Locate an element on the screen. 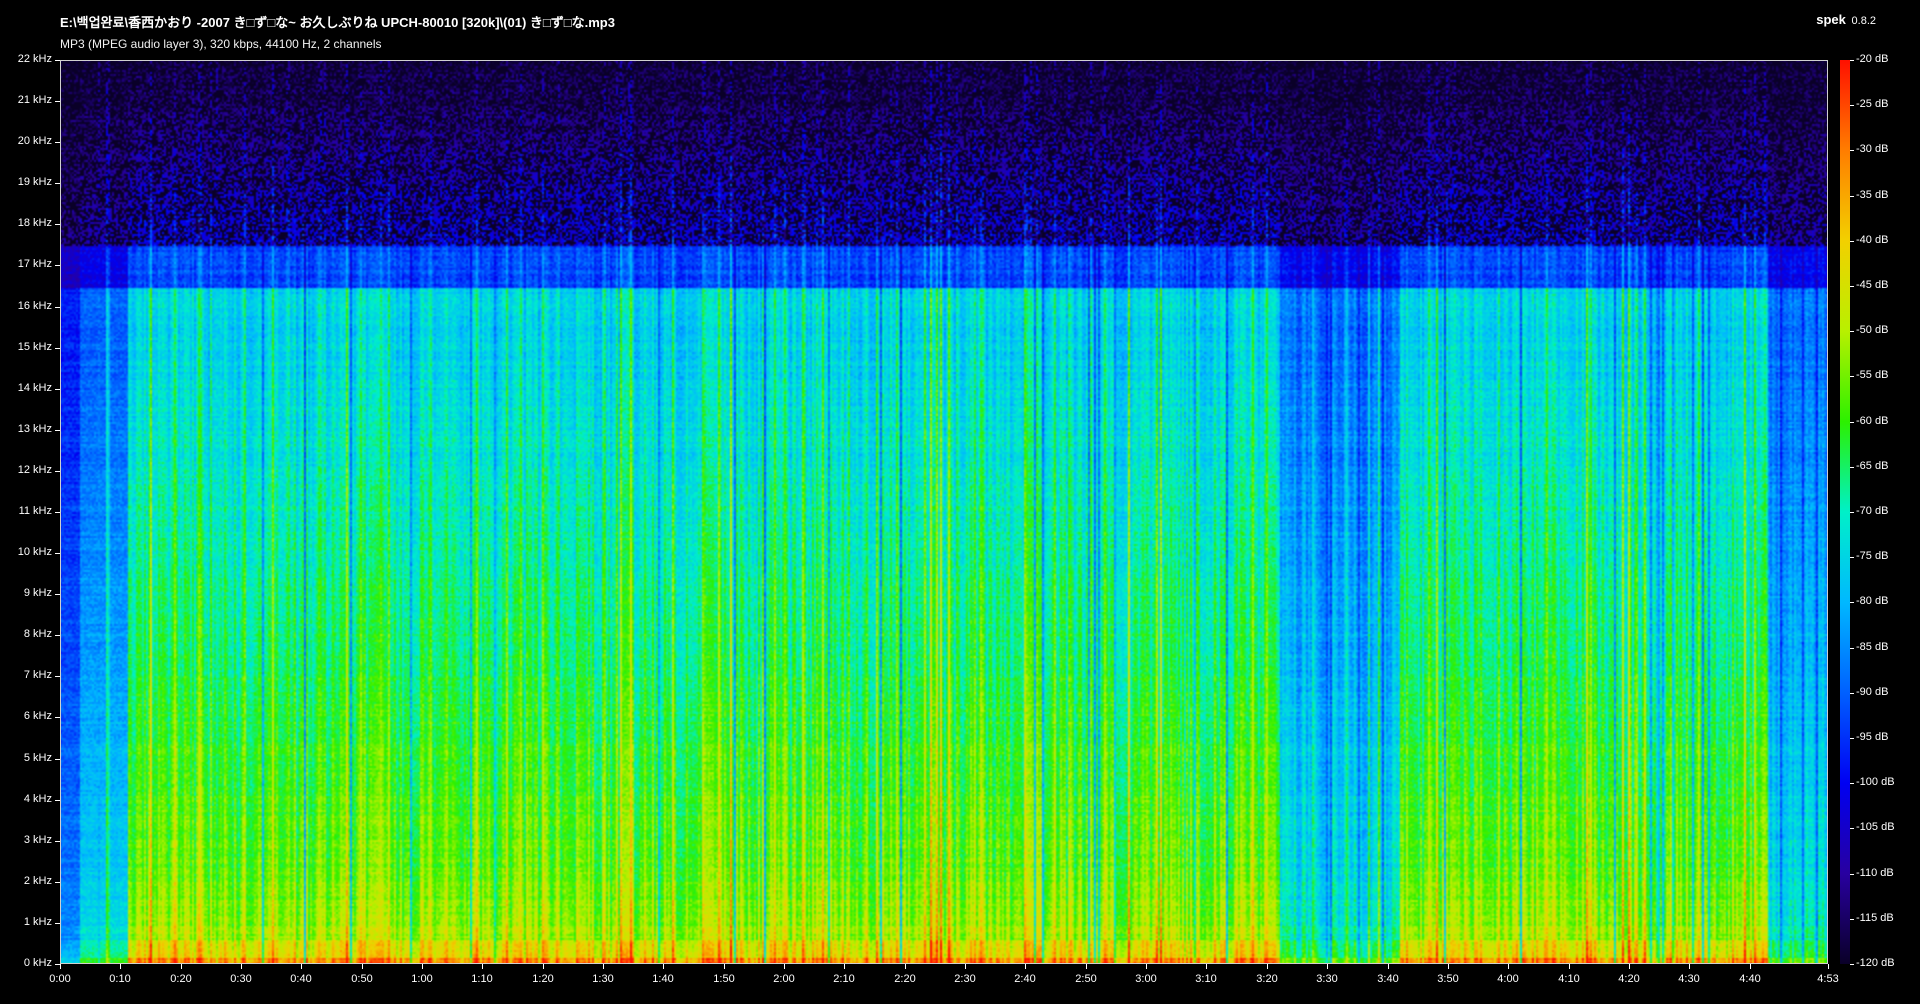  db-tick-label: -80 dB is located at coordinates (1872, 601).